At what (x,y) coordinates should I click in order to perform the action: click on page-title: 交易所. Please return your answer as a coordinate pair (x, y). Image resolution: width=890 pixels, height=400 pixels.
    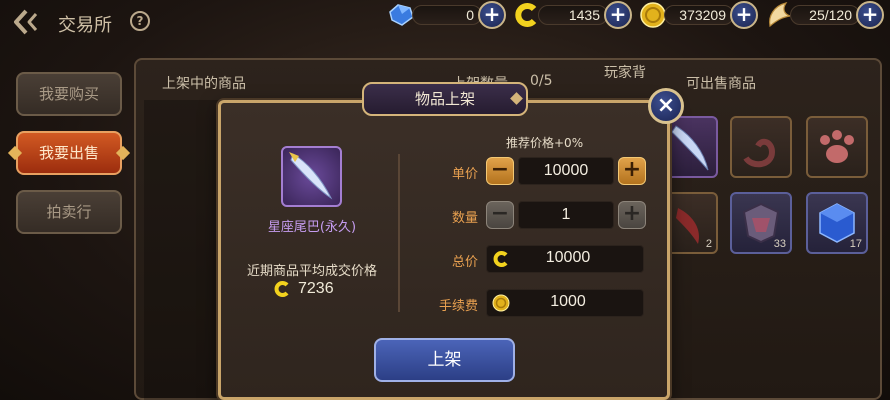
    Looking at the image, I should click on (85, 25).